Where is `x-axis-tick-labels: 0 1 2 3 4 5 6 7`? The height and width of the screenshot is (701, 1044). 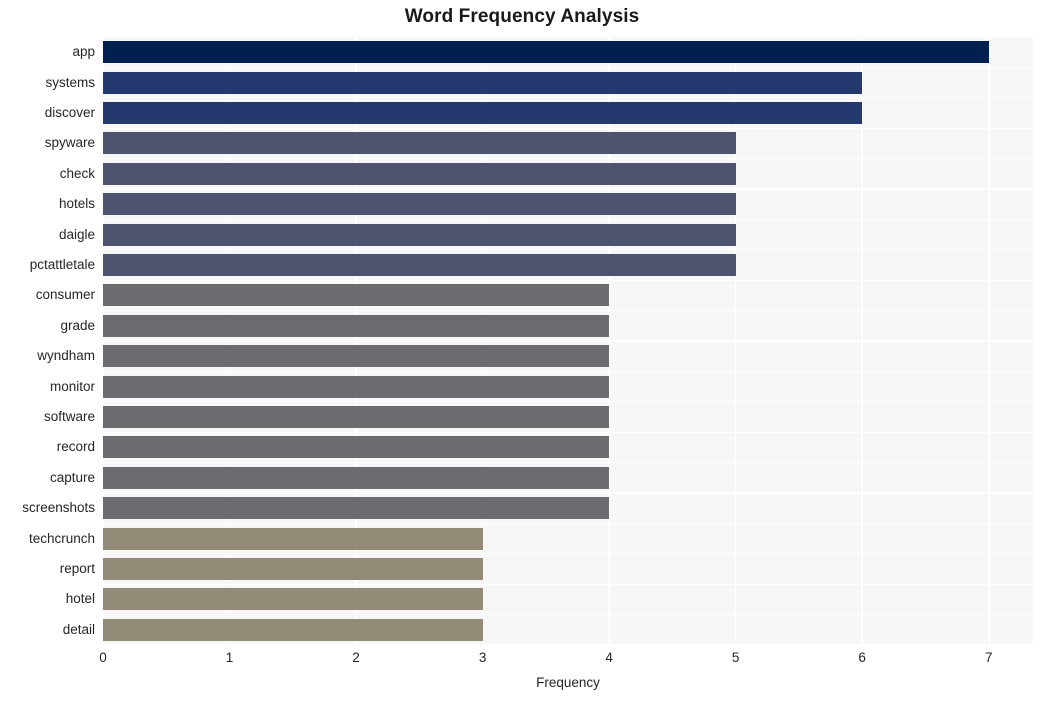 x-axis-tick-labels: 0 1 2 3 4 5 6 7 is located at coordinates (566, 660).